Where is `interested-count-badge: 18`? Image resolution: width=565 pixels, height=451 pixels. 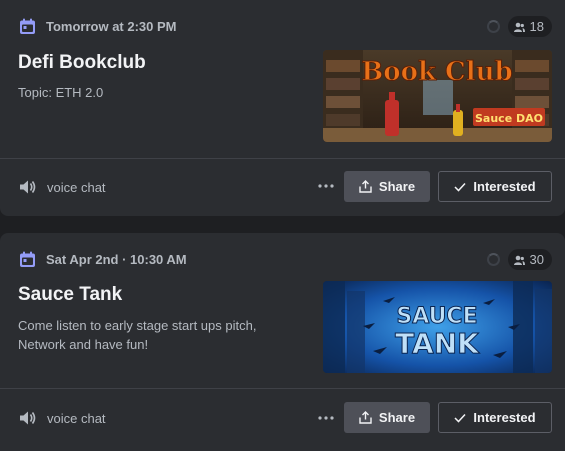
interested-count-badge: 18 is located at coordinates (529, 26).